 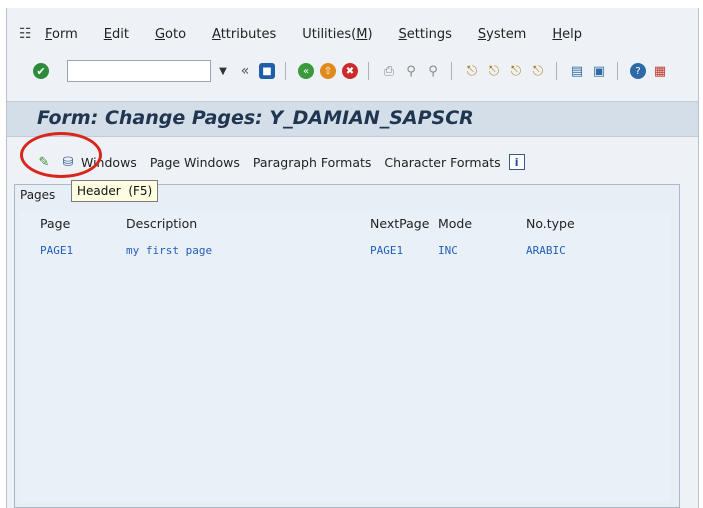 I want to click on last-page-icon: ⎋, so click(x=538, y=71).